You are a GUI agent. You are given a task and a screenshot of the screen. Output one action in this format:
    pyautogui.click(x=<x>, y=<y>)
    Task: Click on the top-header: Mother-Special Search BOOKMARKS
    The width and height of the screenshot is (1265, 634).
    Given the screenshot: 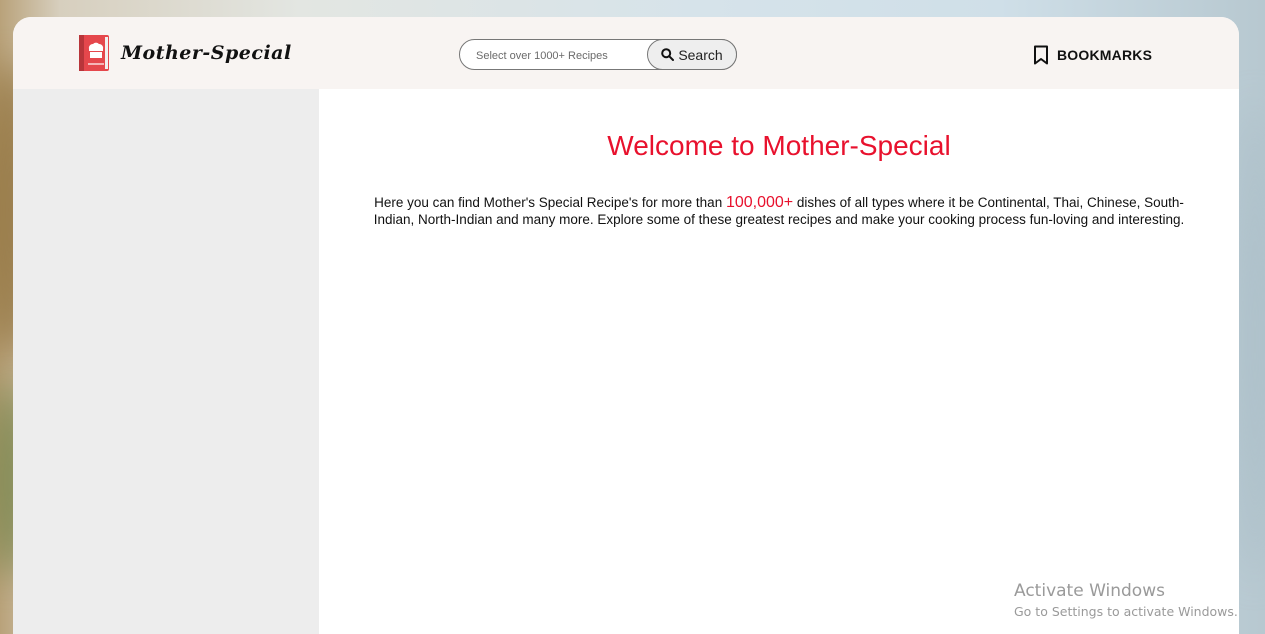 What is the action you would take?
    pyautogui.click(x=626, y=53)
    